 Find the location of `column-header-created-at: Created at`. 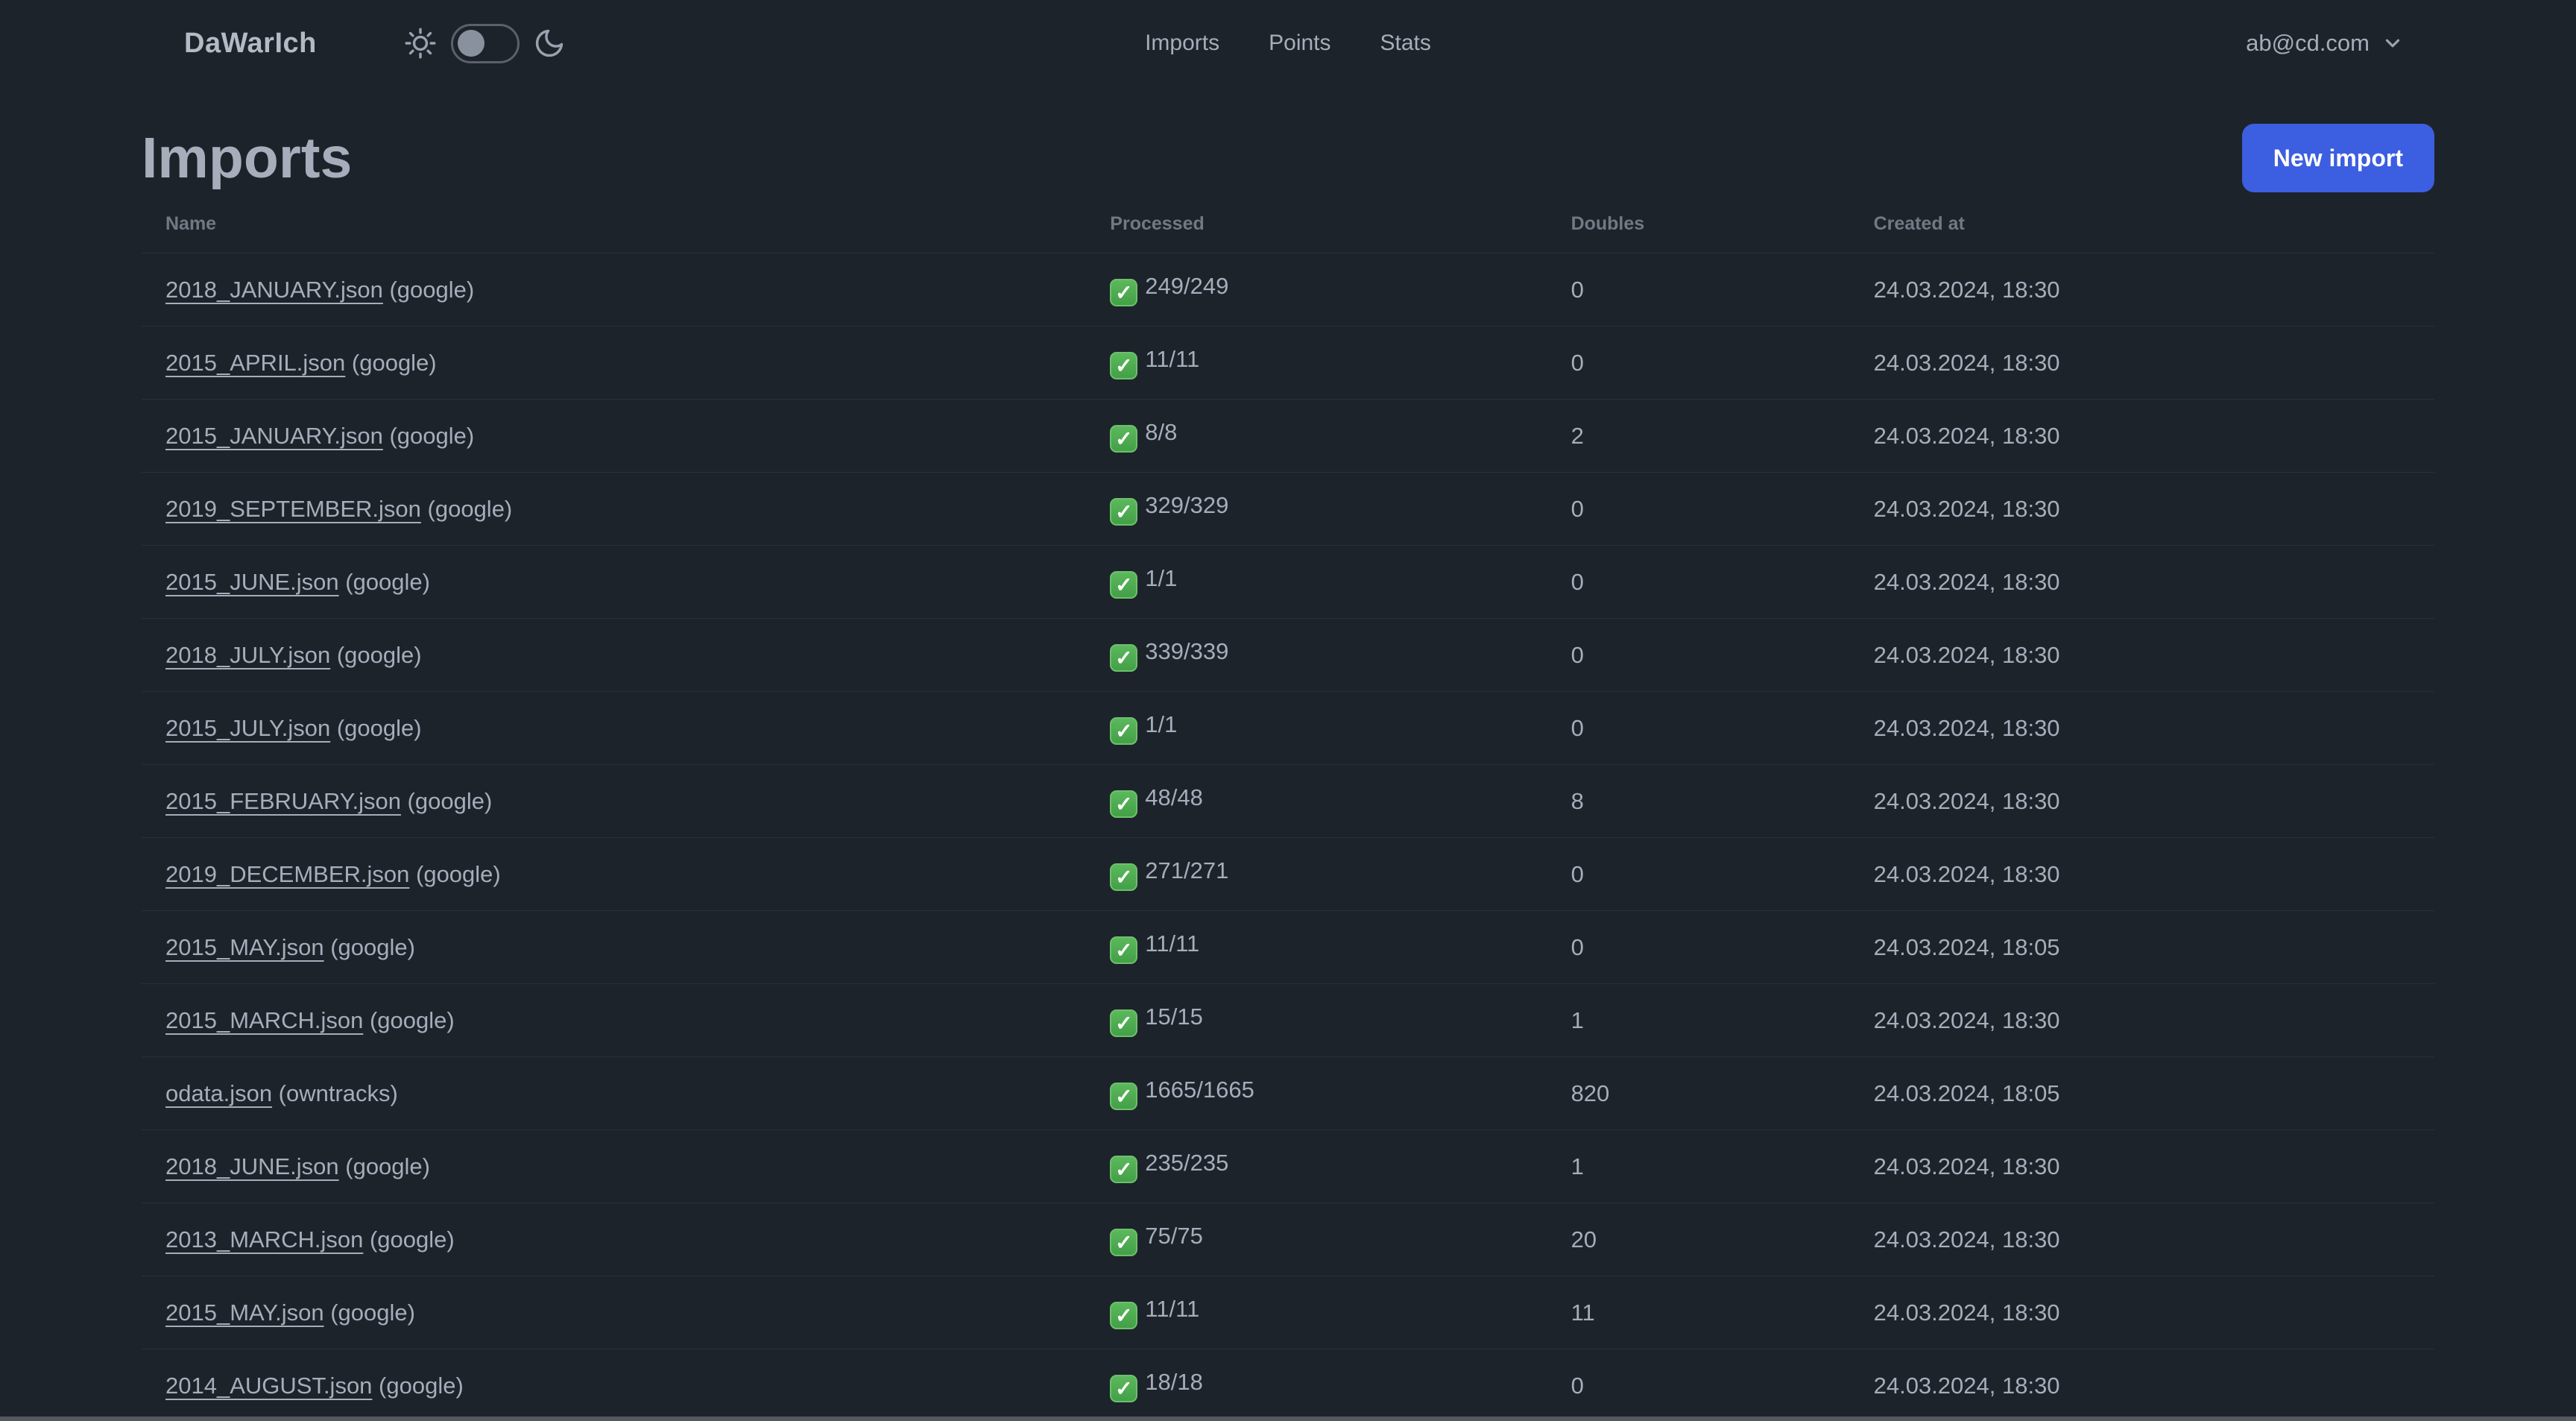

column-header-created-at: Created at is located at coordinates (2141, 226).